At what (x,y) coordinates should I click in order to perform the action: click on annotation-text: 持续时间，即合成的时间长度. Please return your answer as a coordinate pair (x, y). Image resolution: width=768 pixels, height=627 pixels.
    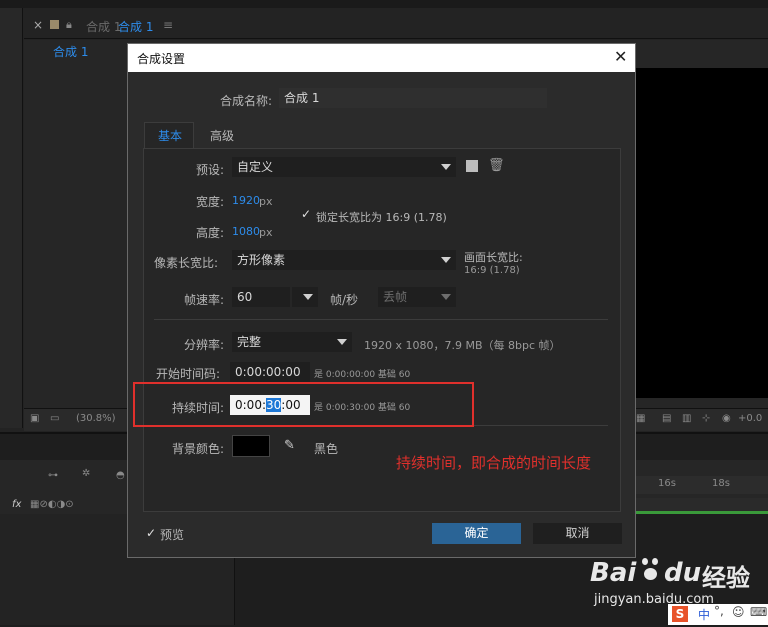
    Looking at the image, I should click on (494, 463).